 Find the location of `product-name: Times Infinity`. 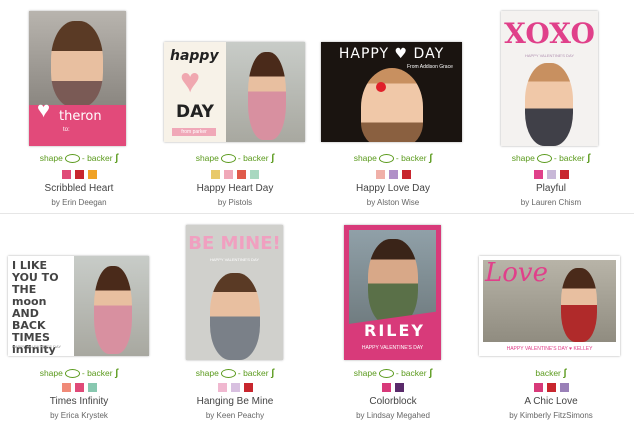

product-name: Times Infinity is located at coordinates (79, 401).